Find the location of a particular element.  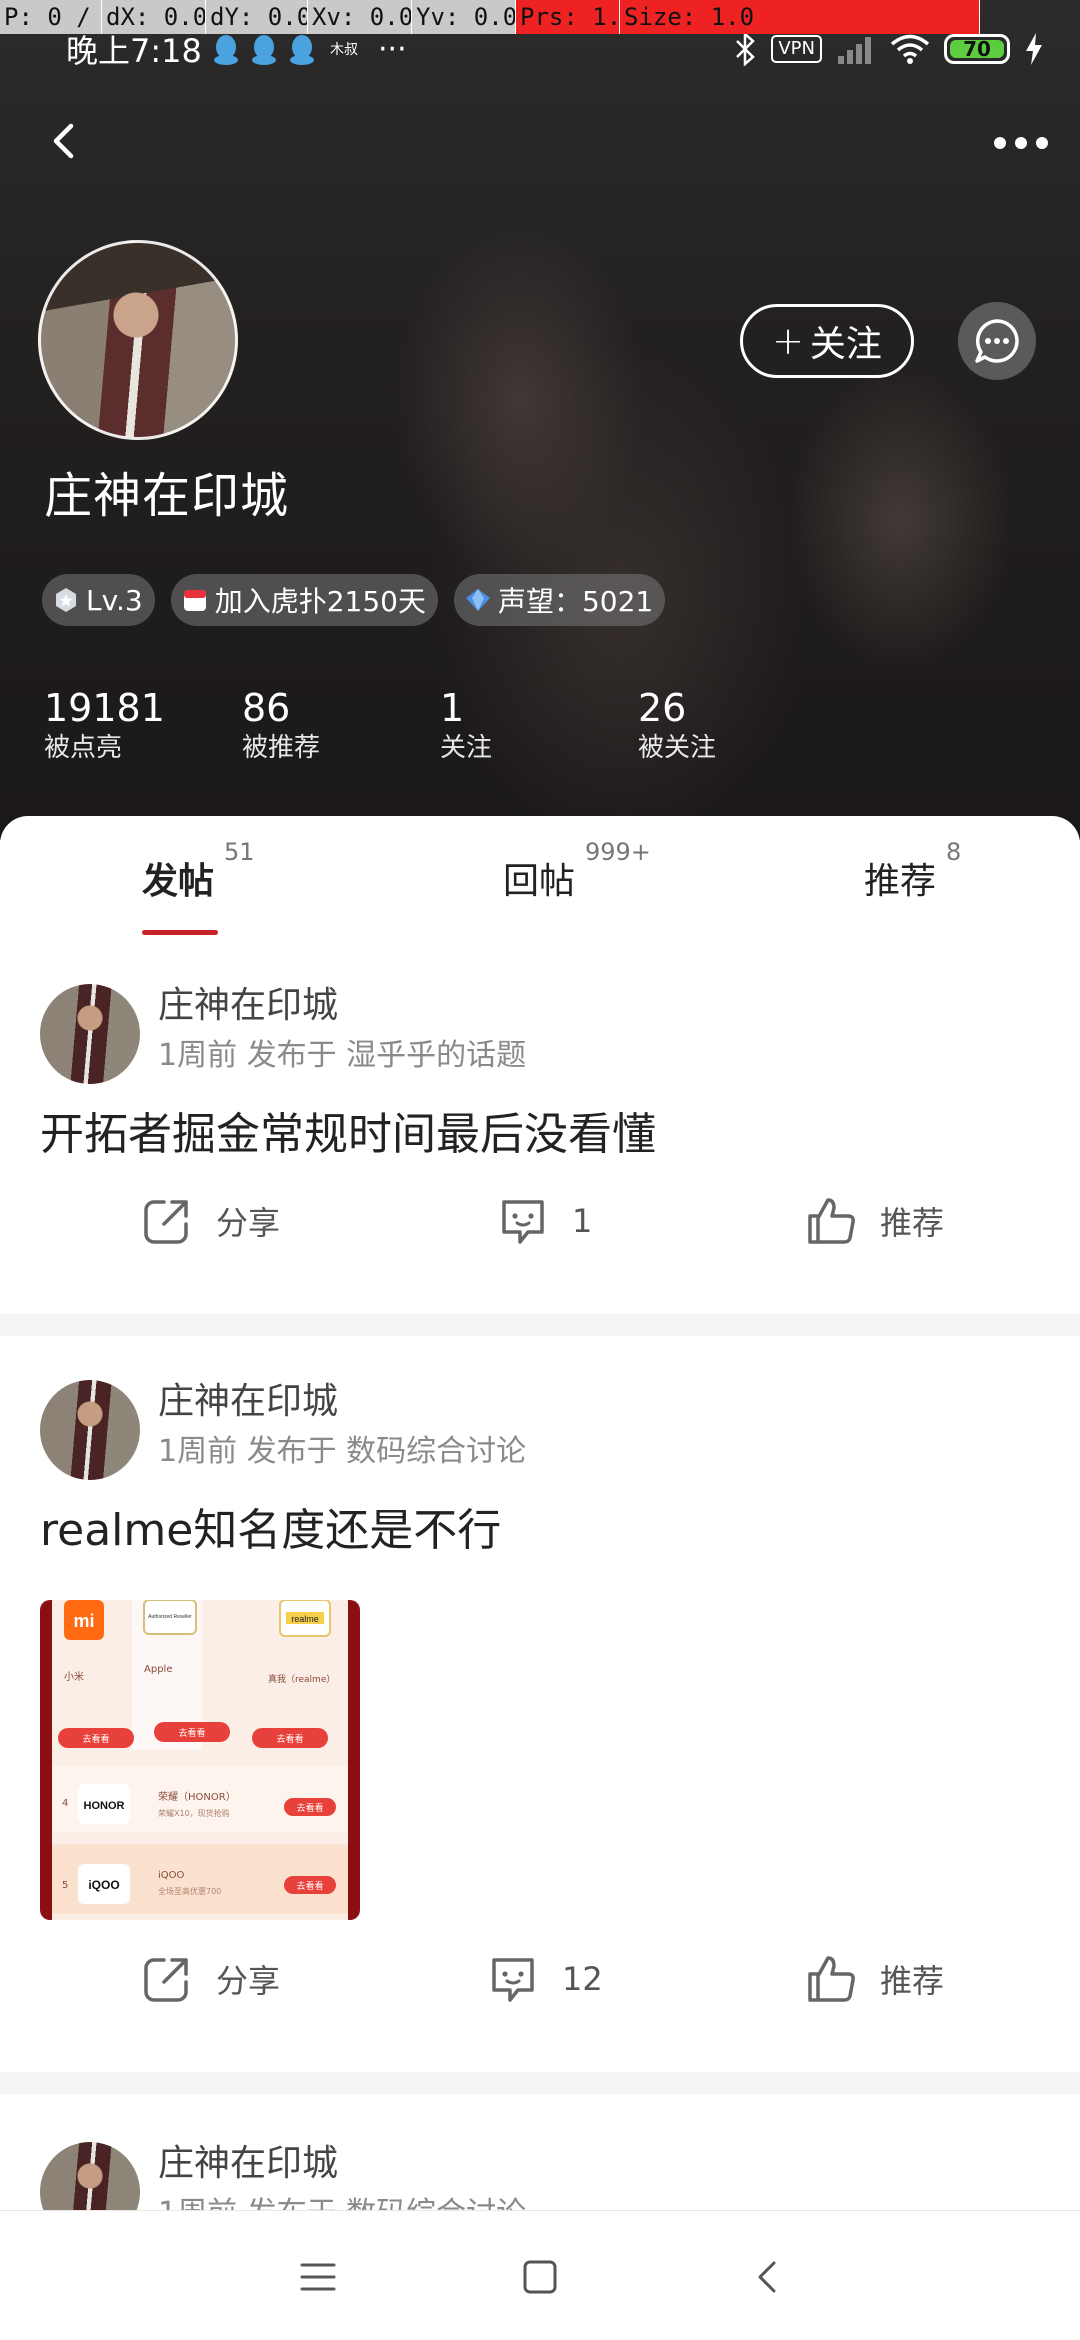

velocity-y: Yv: 0.0 is located at coordinates (464, 17).